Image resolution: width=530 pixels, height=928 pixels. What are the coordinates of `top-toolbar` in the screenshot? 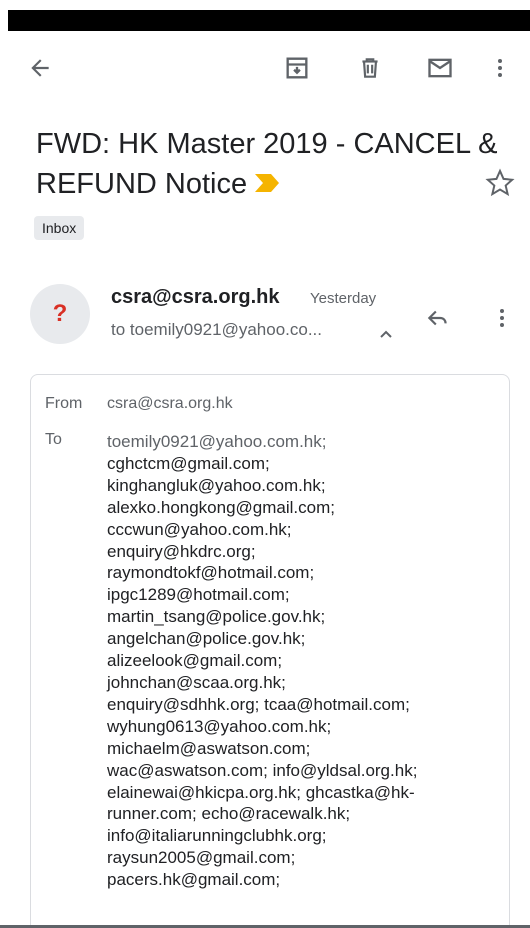 It's located at (265, 68).